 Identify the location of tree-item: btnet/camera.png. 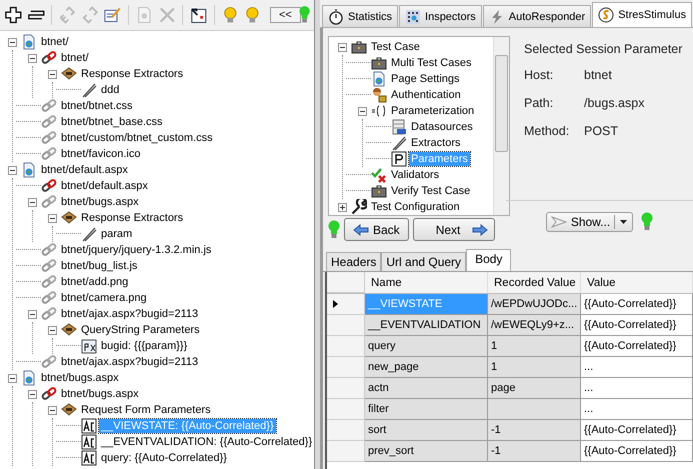
(104, 298).